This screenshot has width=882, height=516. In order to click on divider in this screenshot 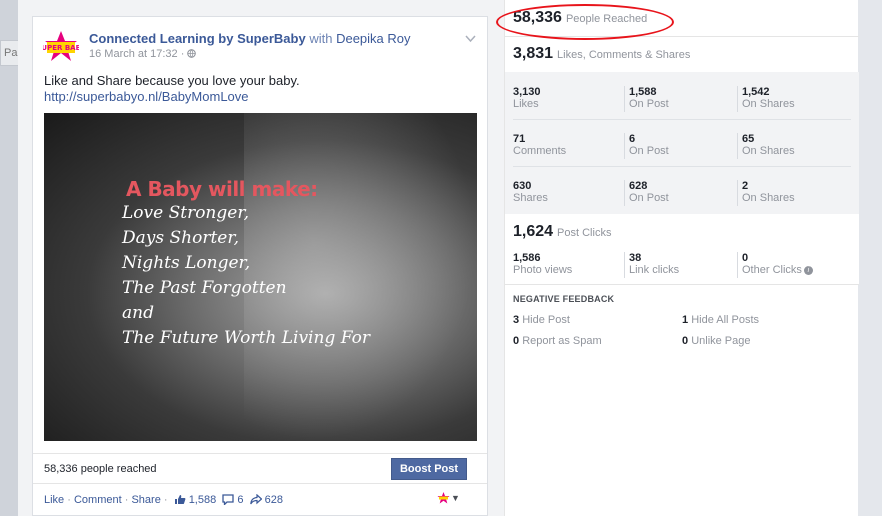, I will do `click(682, 166)`.